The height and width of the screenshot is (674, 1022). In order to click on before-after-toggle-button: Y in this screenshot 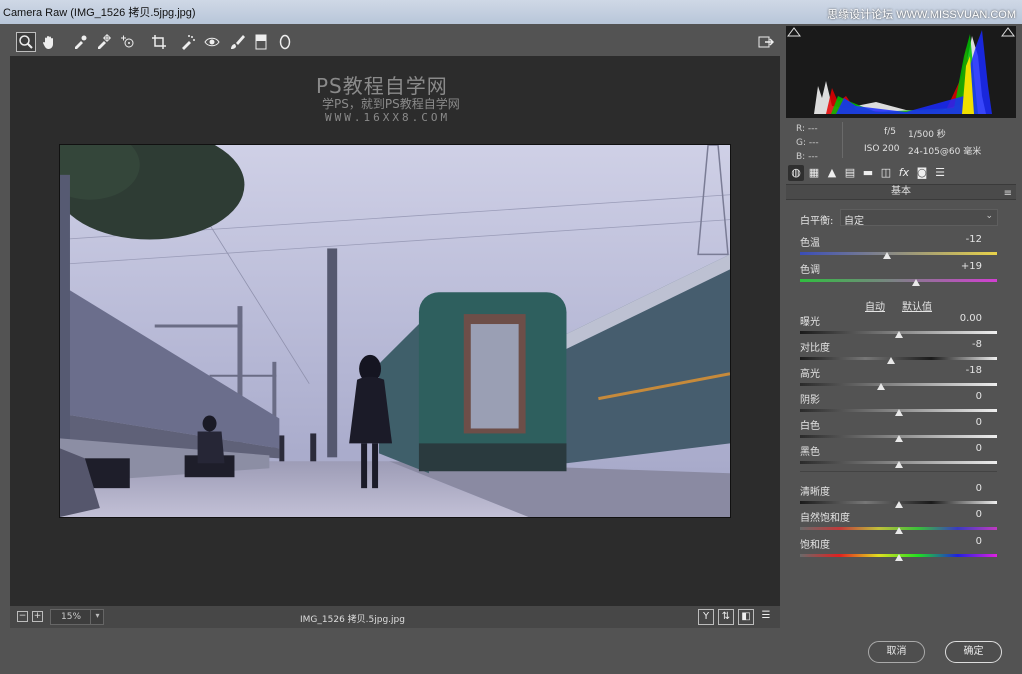, I will do `click(706, 617)`.